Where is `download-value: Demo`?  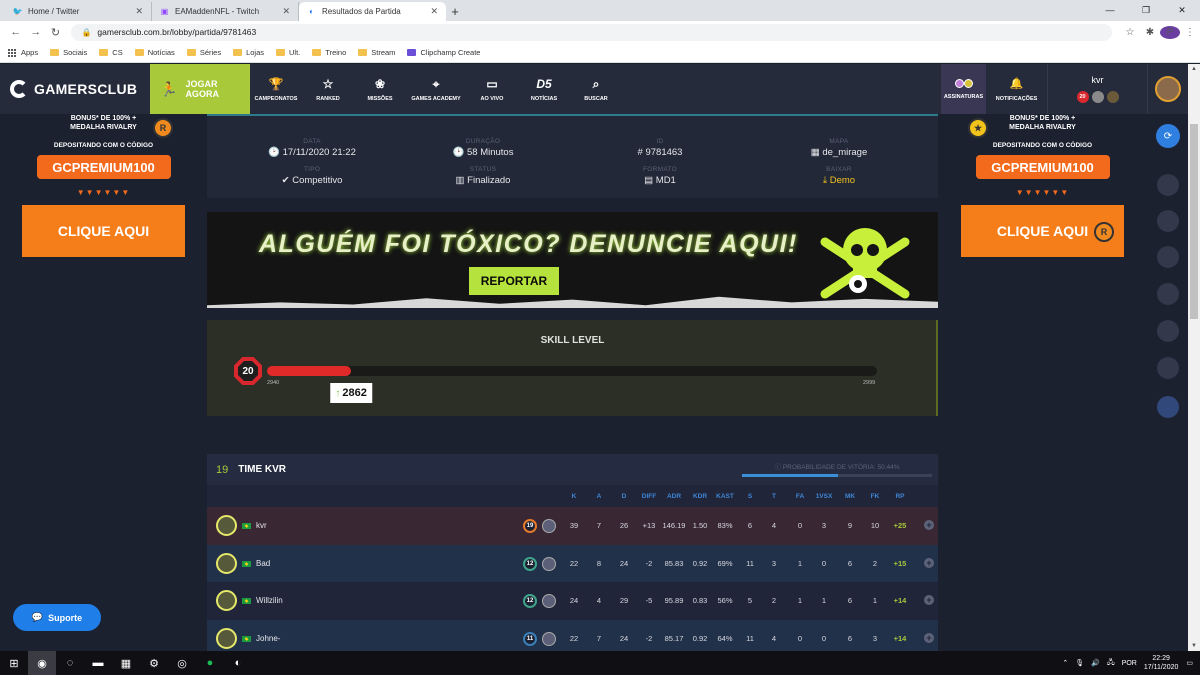 download-value: Demo is located at coordinates (842, 180).